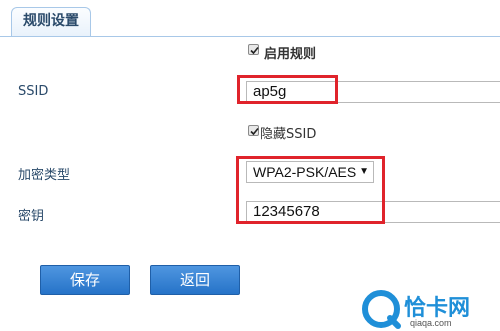 Image resolution: width=500 pixels, height=331 pixels. I want to click on watermark: 恰卡网 qiaqa.com, so click(430, 309).